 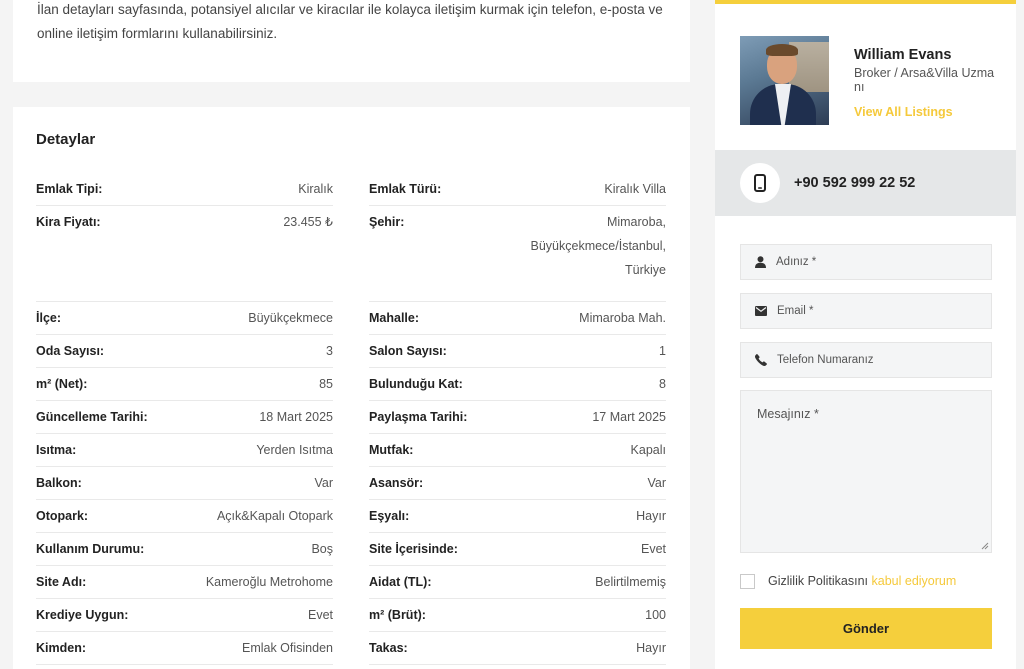 What do you see at coordinates (82, 615) in the screenshot?
I see `detail-label: Krediye Uygun:` at bounding box center [82, 615].